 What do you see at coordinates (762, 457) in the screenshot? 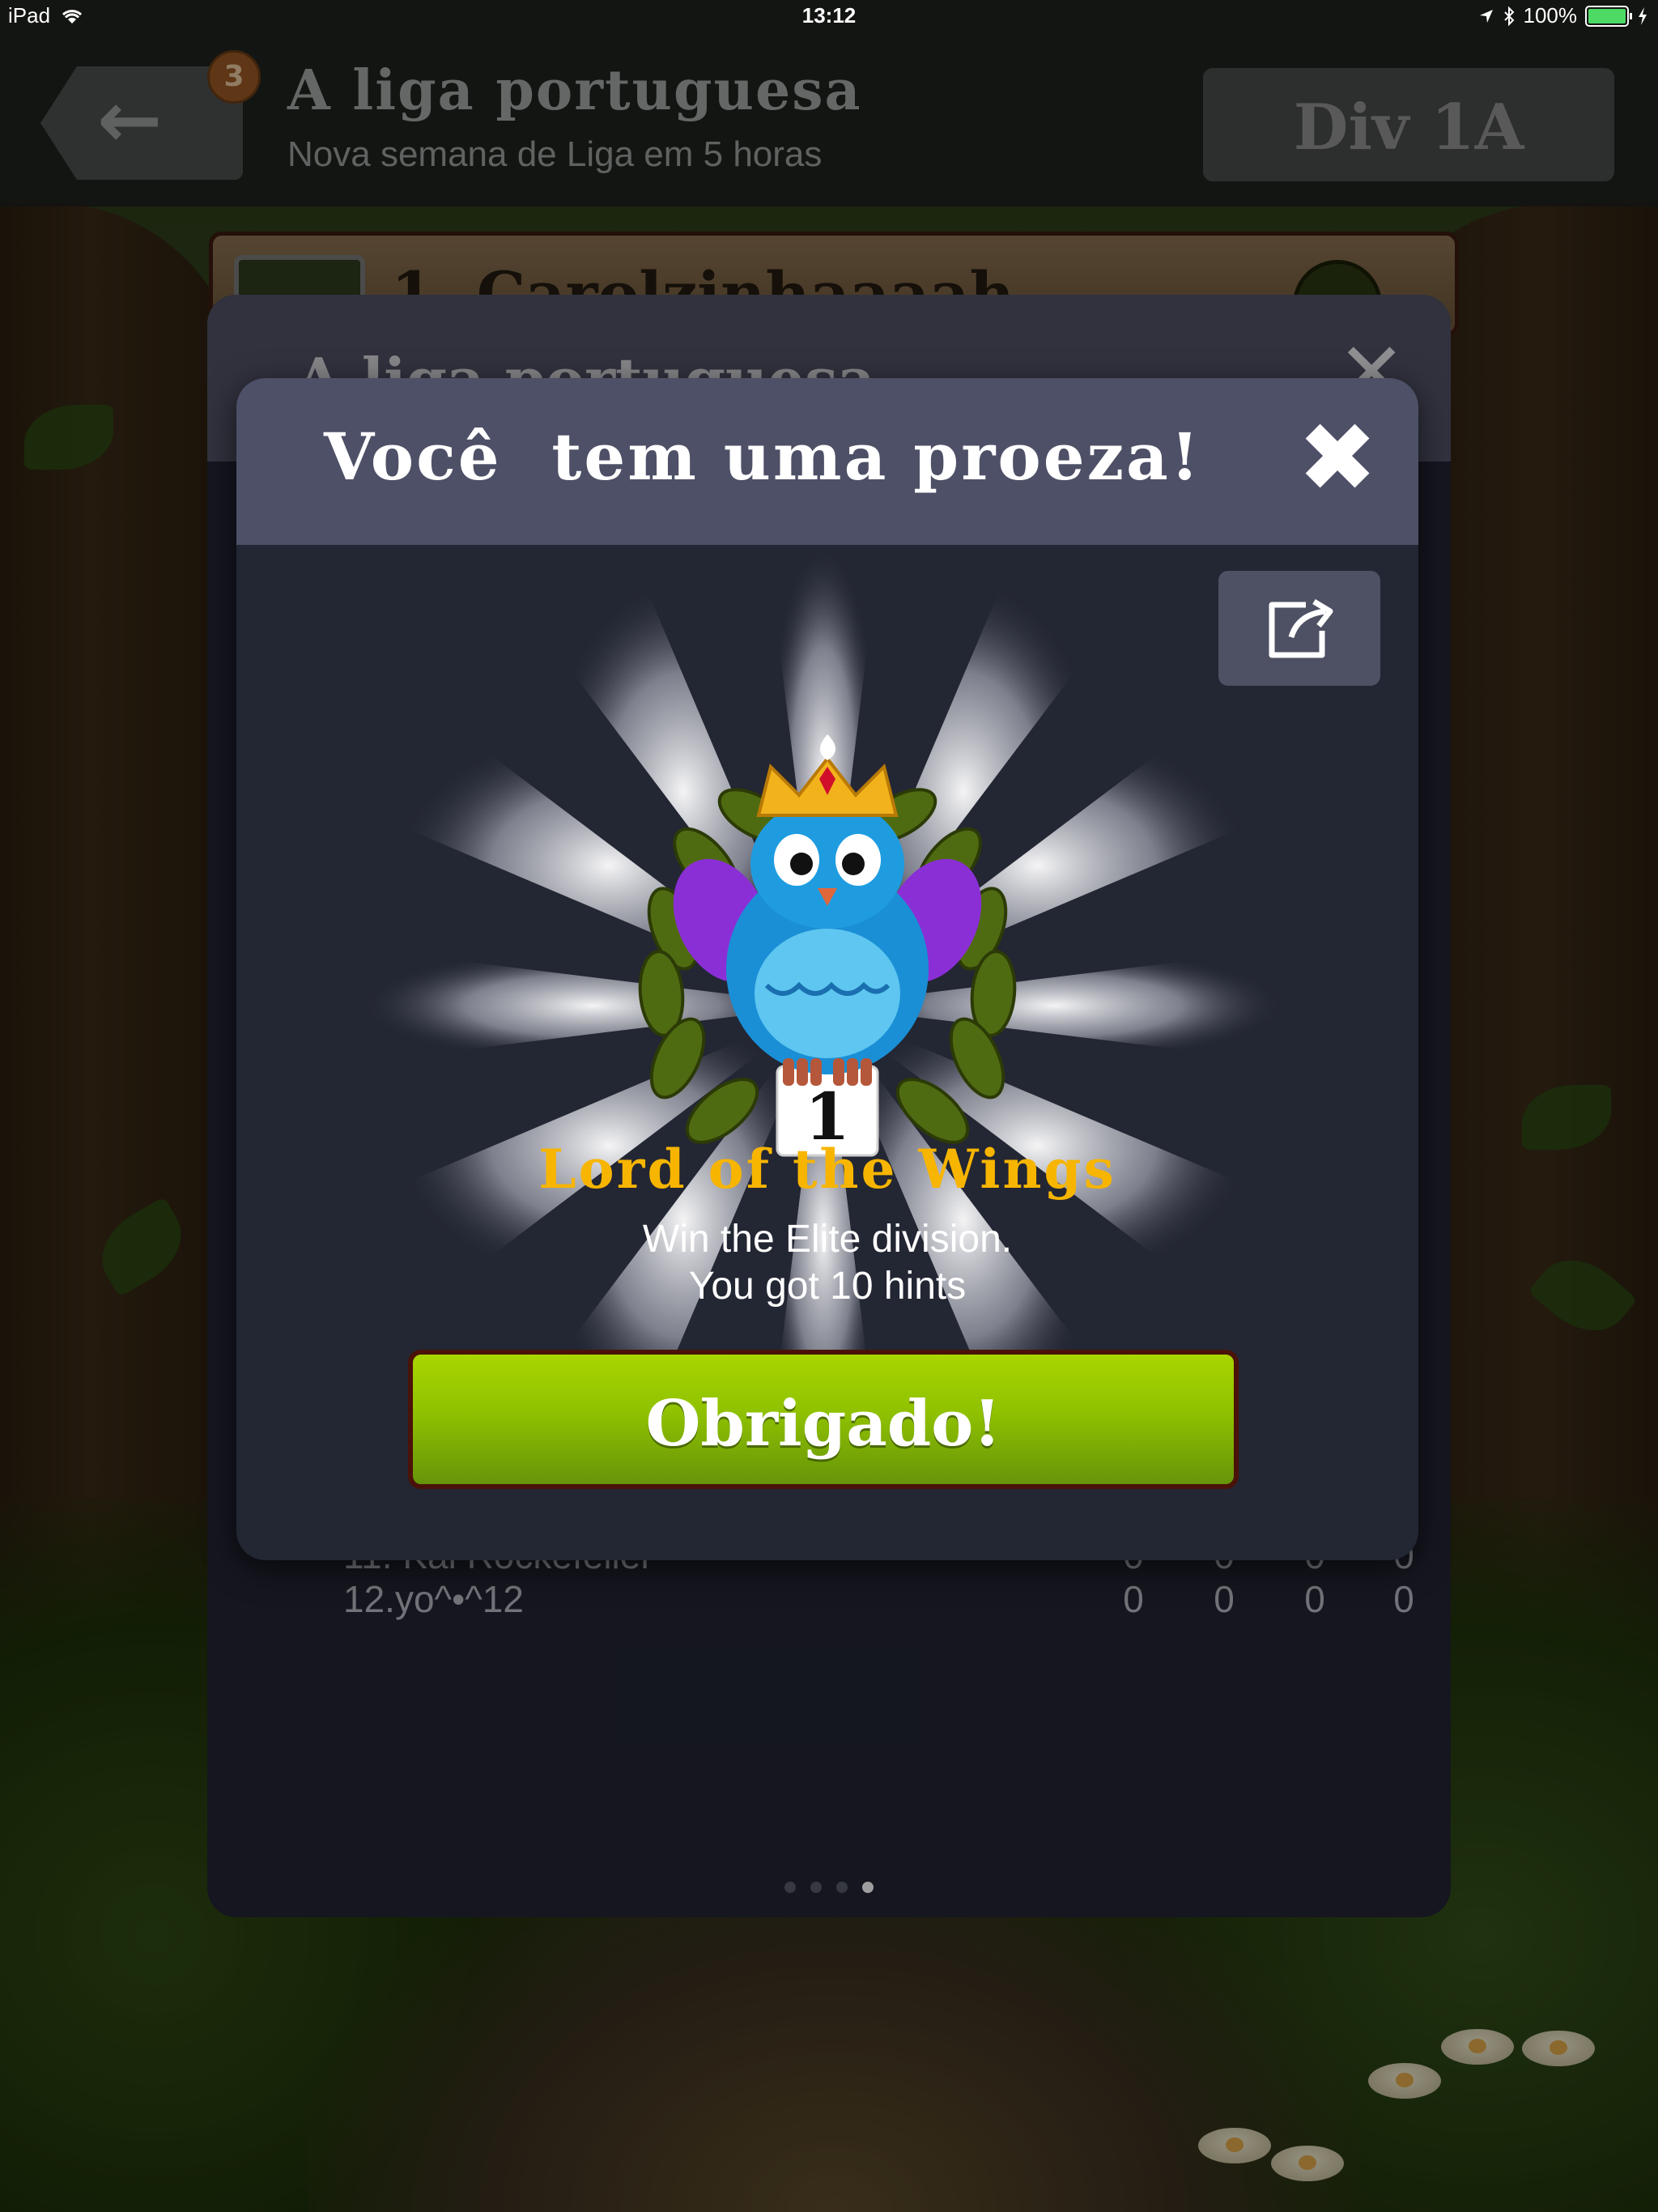
I see `modal-title: Você tem uma proeza!` at bounding box center [762, 457].